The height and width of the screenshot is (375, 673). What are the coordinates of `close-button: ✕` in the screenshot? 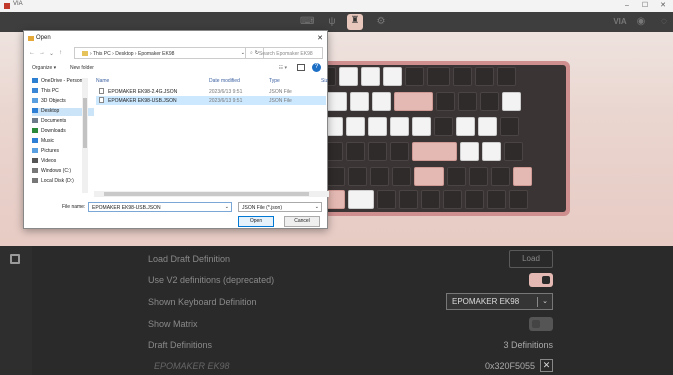 It's located at (663, 6).